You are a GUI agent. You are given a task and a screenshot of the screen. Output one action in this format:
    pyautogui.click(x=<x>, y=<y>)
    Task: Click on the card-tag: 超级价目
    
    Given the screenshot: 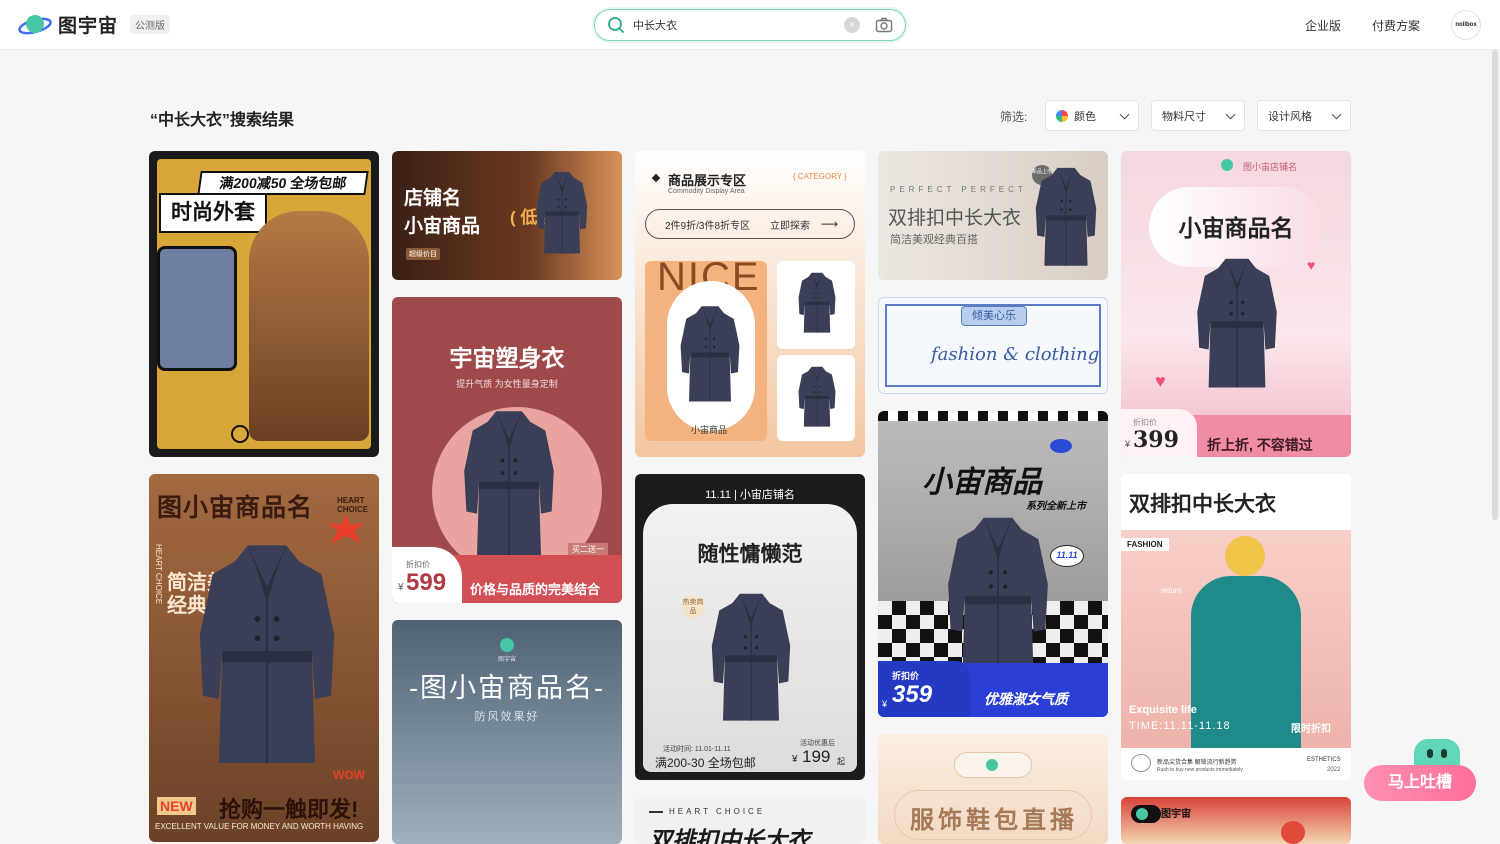 What is the action you would take?
    pyautogui.click(x=423, y=254)
    